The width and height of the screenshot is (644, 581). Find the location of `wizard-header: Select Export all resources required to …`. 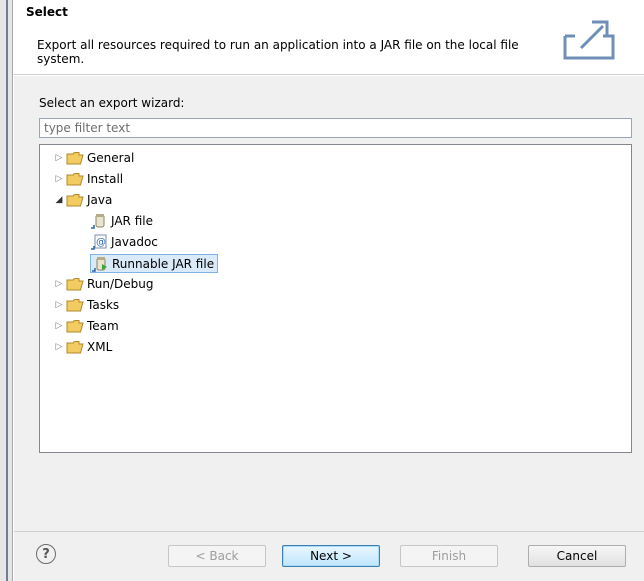

wizard-header: Select Export all resources required to … is located at coordinates (329, 37).